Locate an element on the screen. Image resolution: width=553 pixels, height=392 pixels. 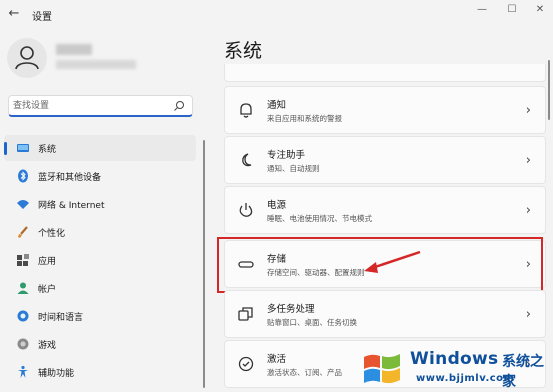
sidebar-item-bluetooth: 蓝牙和其他设备 is located at coordinates (100, 176).